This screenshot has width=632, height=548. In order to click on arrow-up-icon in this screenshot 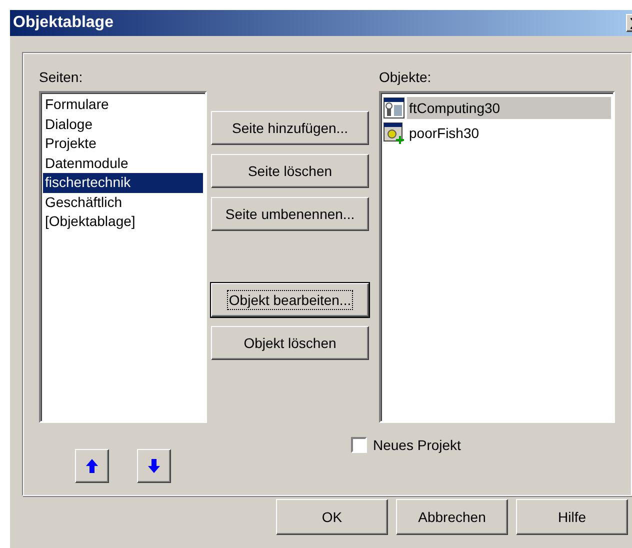, I will do `click(92, 466)`.